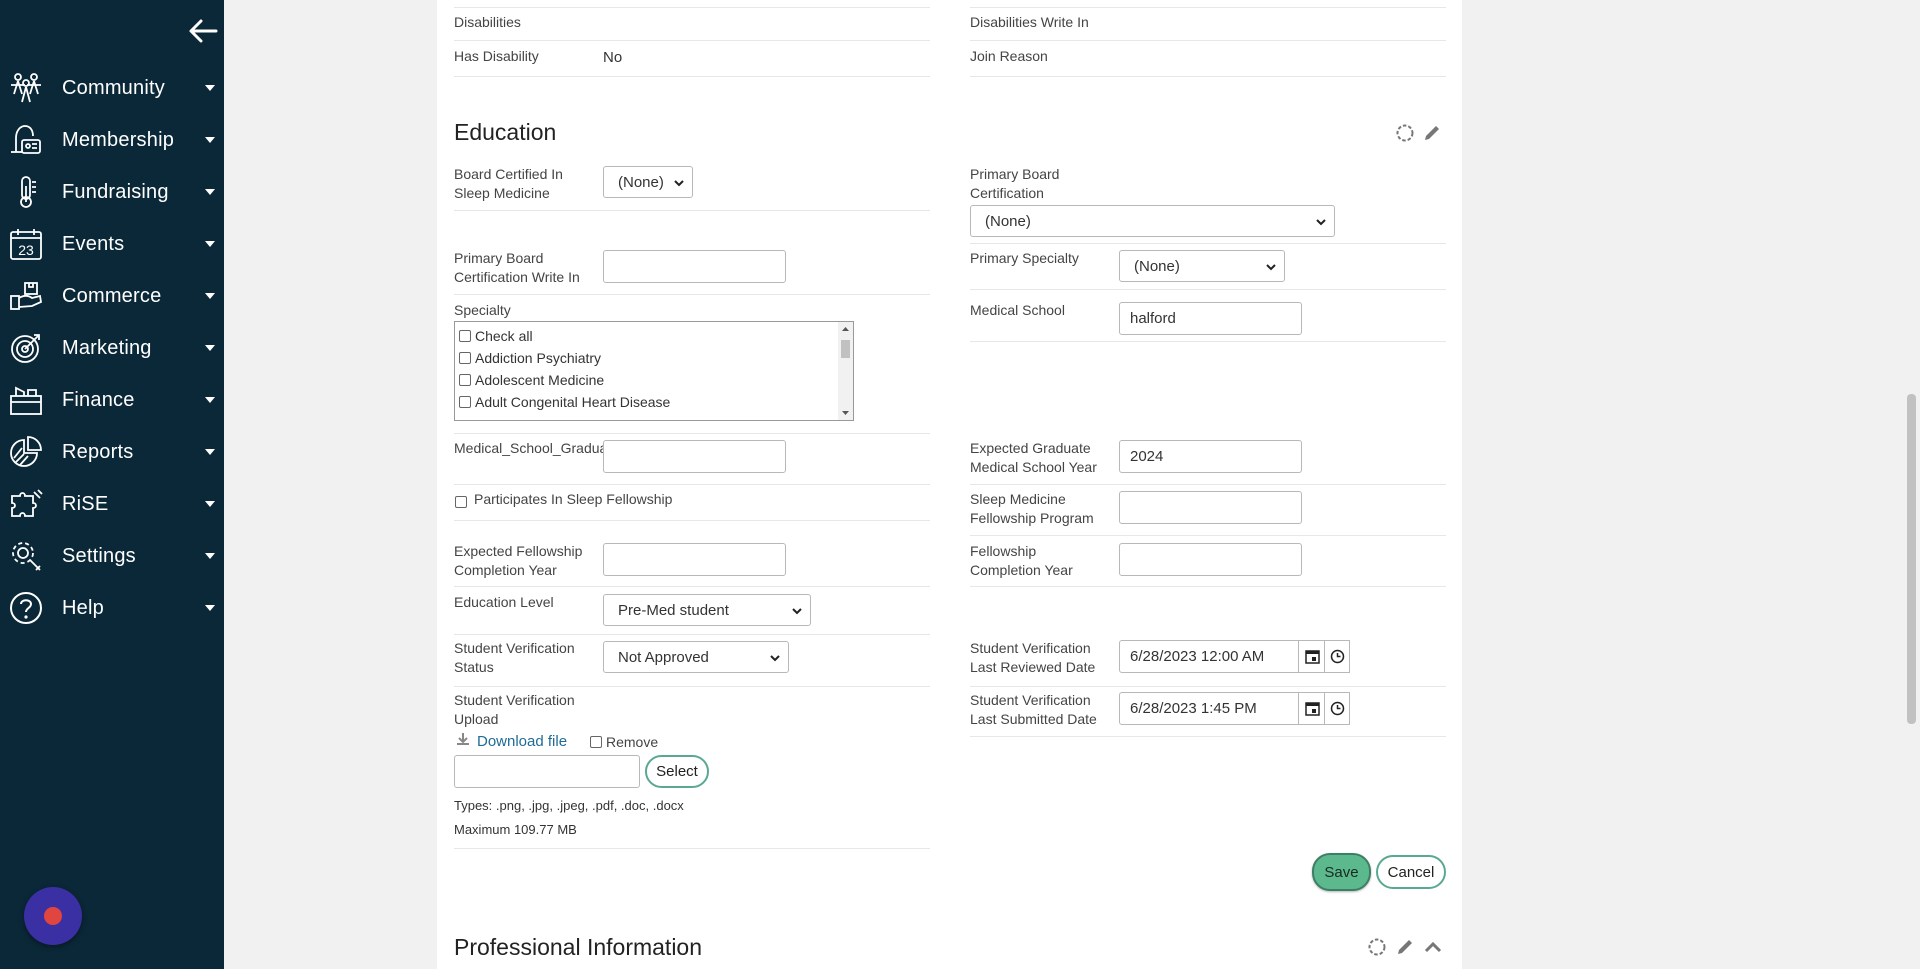  I want to click on sidebar-item-label: Help, so click(83, 607).